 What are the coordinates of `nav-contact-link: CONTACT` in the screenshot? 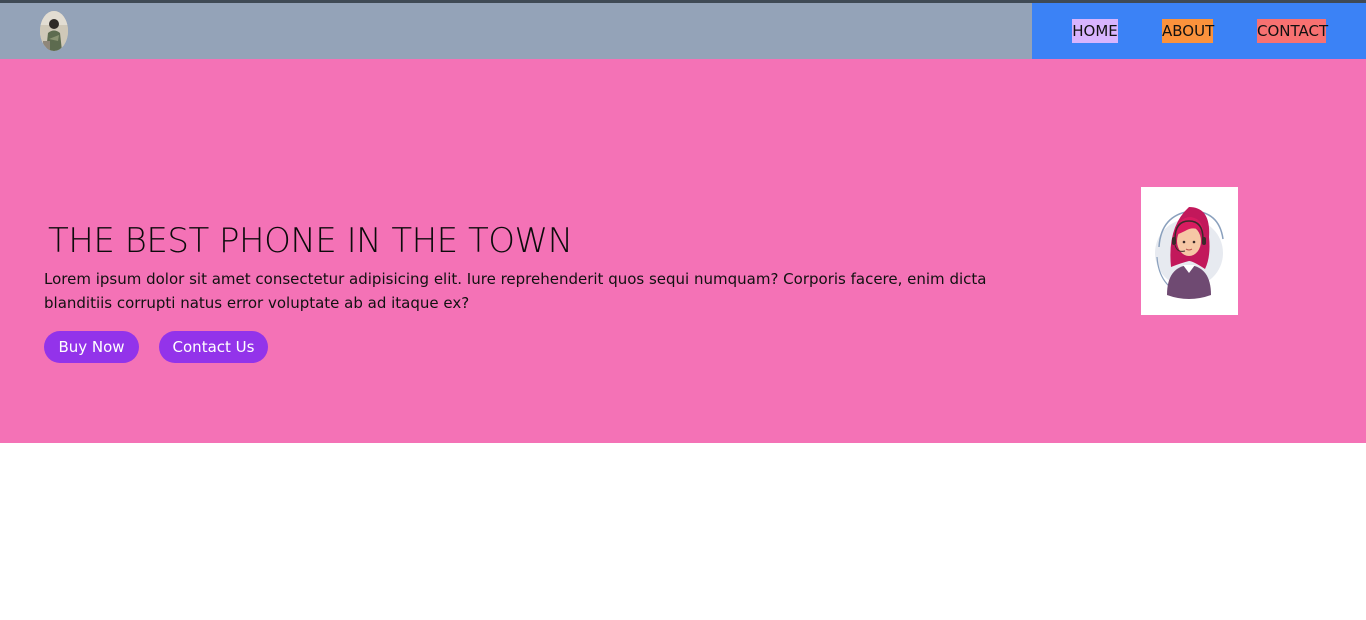 It's located at (1292, 31).